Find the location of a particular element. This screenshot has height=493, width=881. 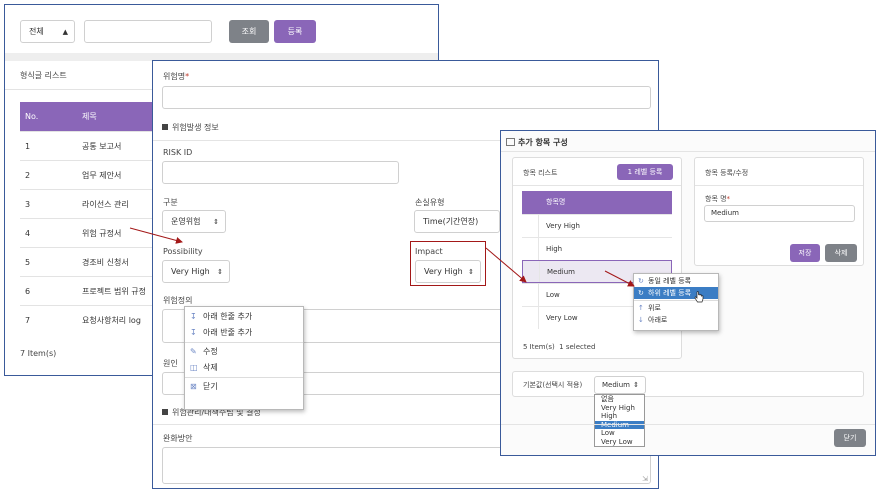

annotation-arrows is located at coordinates (382, 257).